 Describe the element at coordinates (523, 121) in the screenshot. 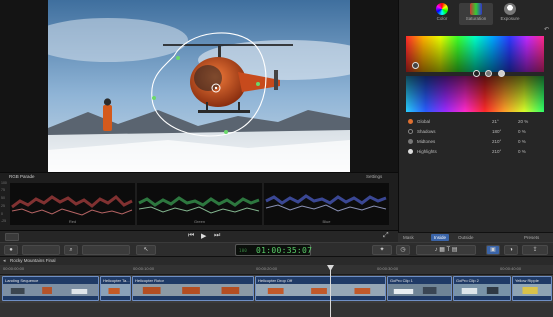

I see `row-global-percent: 20 %` at that location.